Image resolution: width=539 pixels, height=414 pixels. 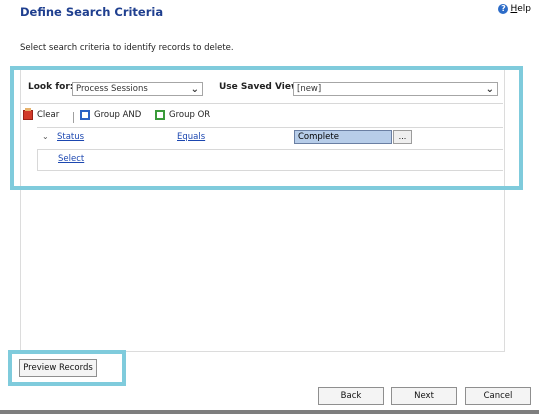 I want to click on cancel-button: Cancel, so click(x=498, y=396).